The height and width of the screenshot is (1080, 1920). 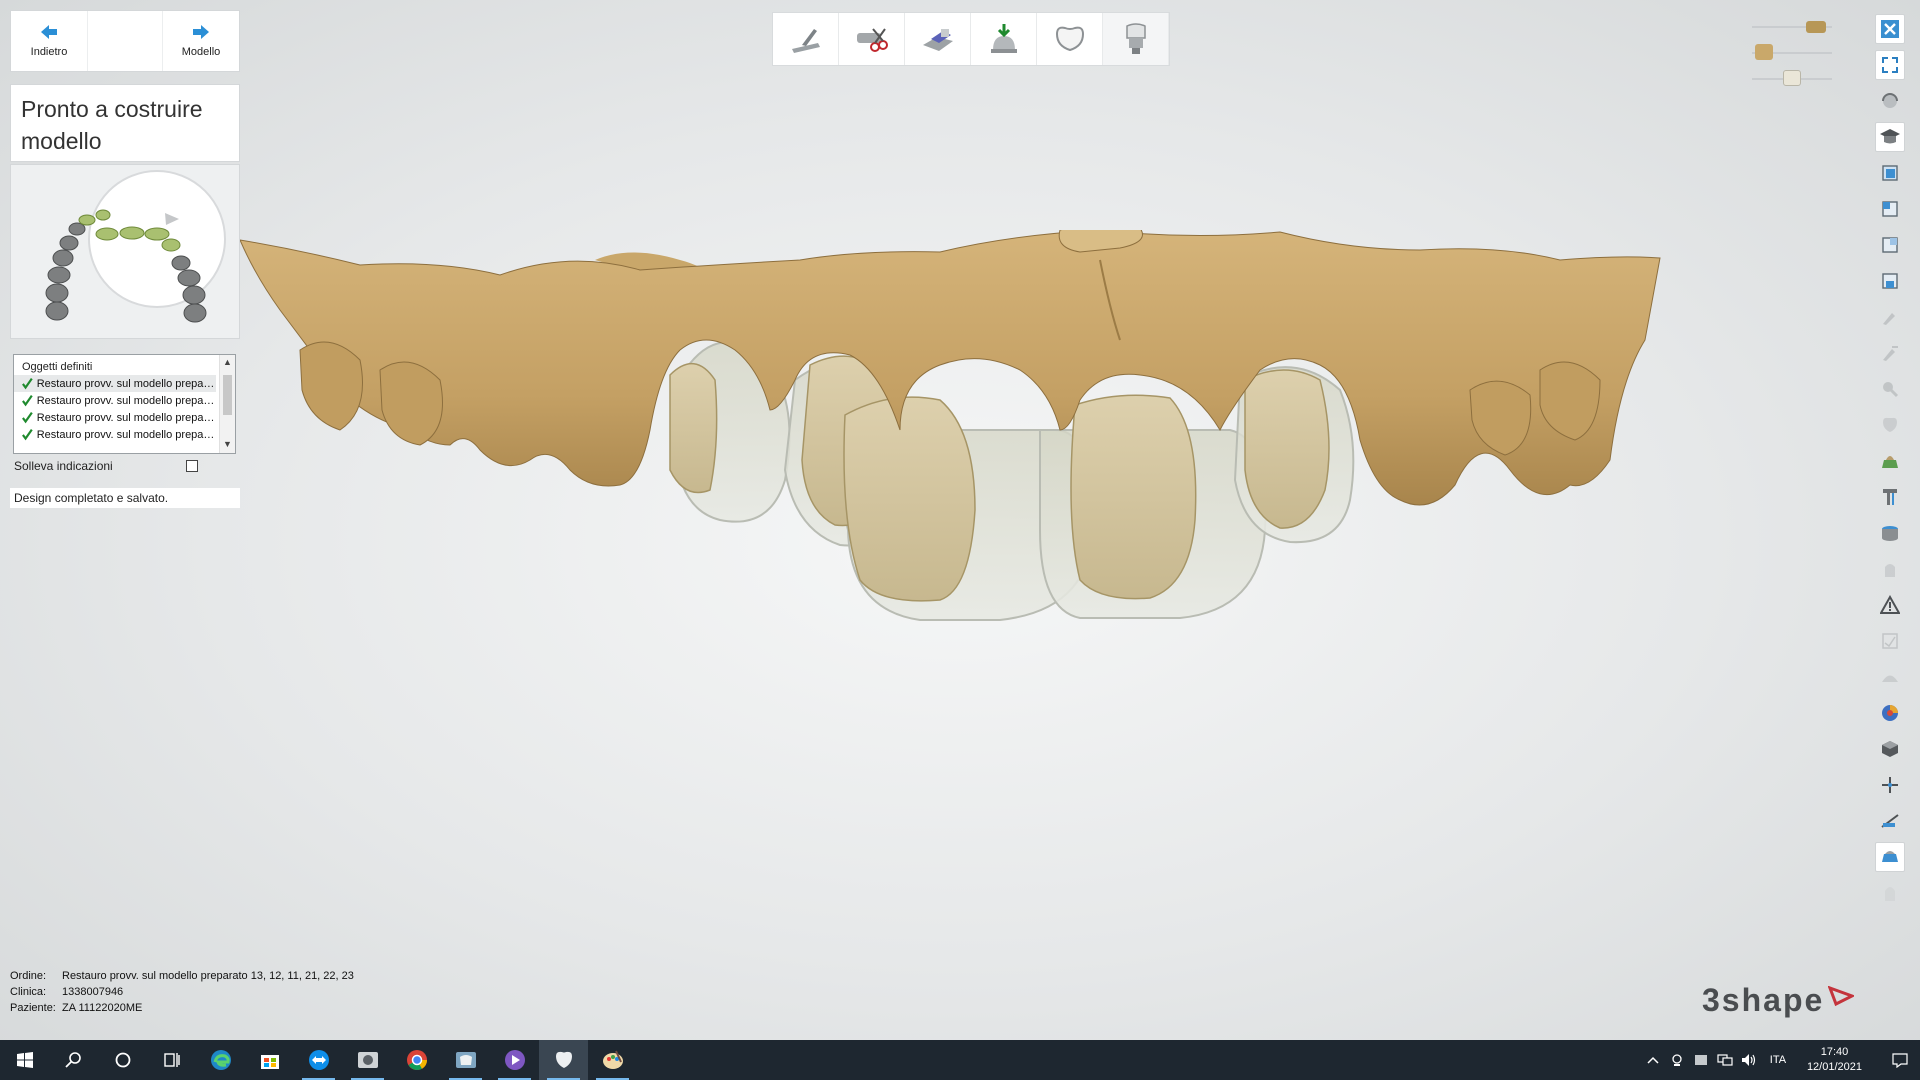 What do you see at coordinates (1653, 1060) in the screenshot?
I see `tray-chevron-up-icon` at bounding box center [1653, 1060].